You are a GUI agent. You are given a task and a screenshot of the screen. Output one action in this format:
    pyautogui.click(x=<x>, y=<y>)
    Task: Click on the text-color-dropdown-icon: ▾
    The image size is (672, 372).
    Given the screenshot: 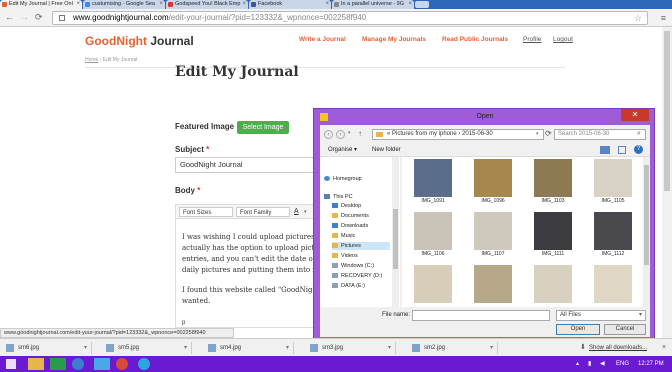 What is the action you would take?
    pyautogui.click(x=305, y=212)
    